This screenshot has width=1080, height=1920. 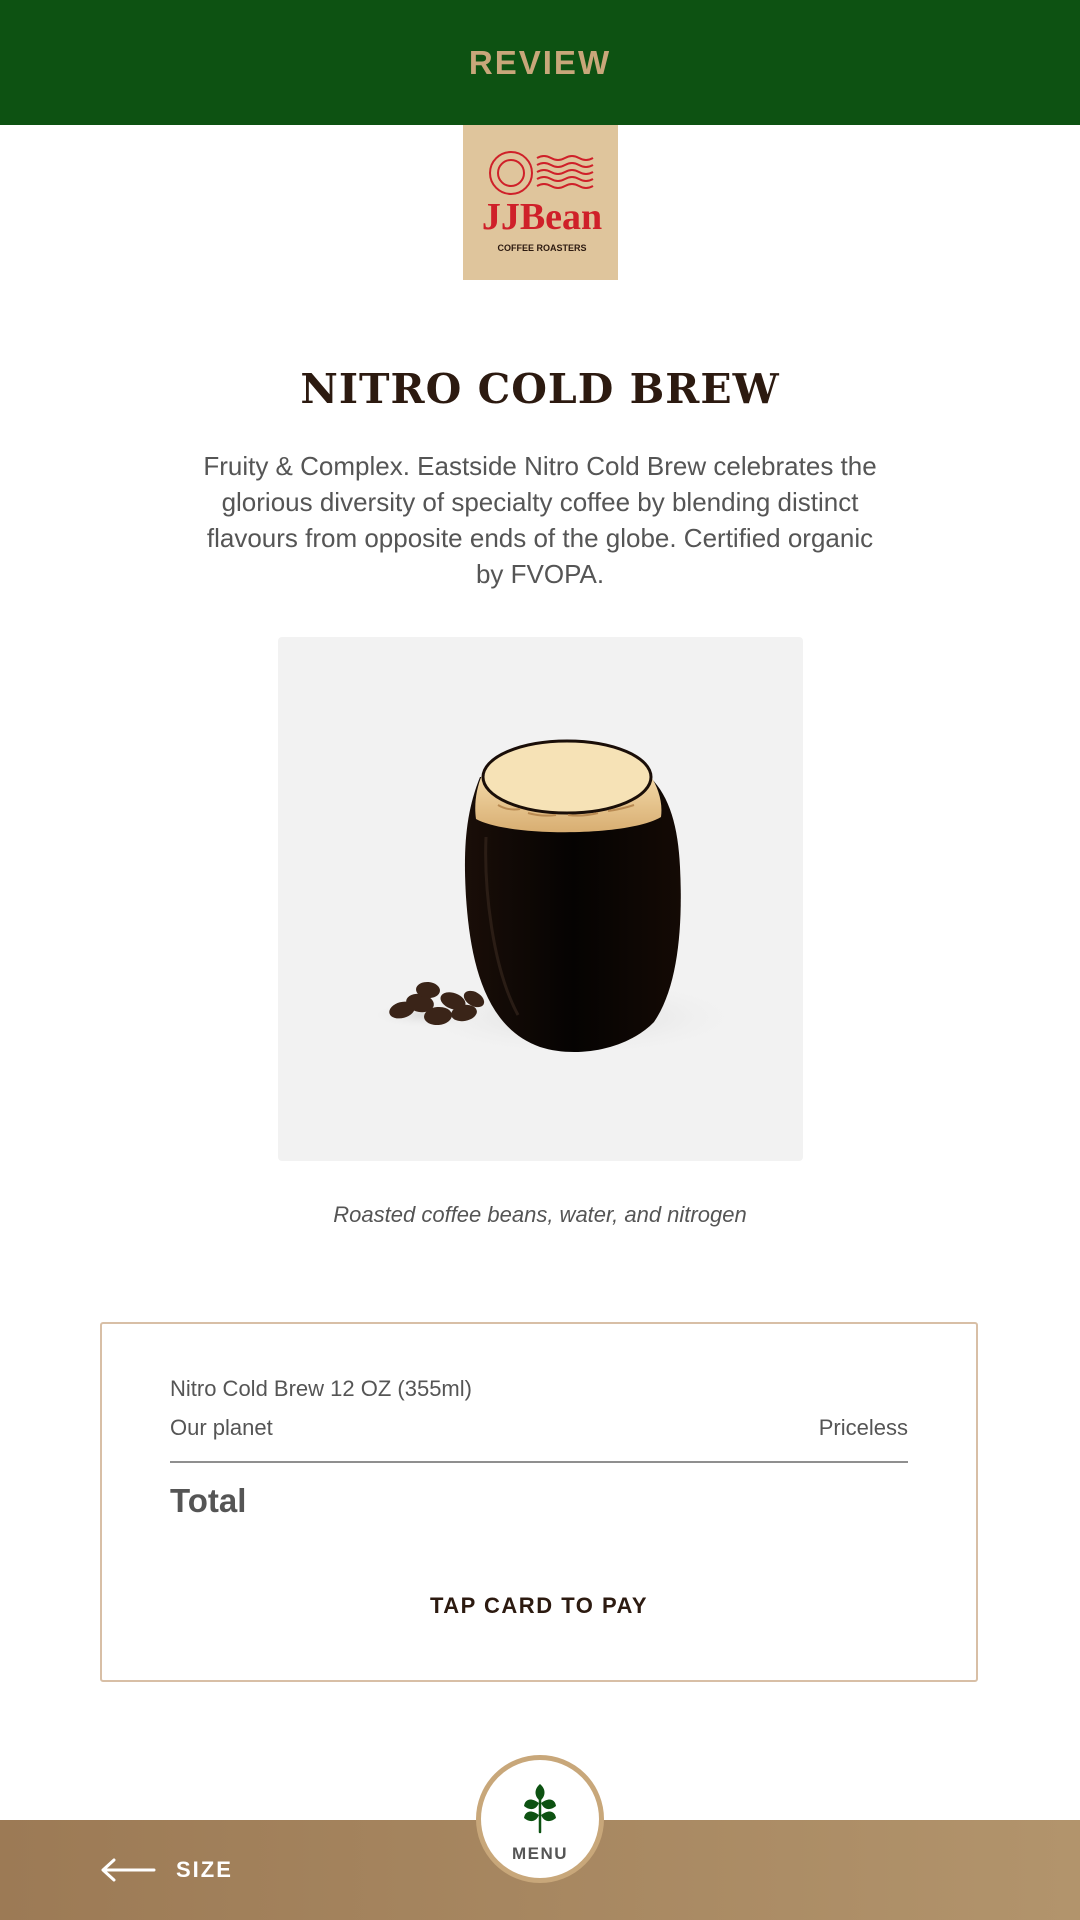 I want to click on leaf-icon, so click(x=540, y=1809).